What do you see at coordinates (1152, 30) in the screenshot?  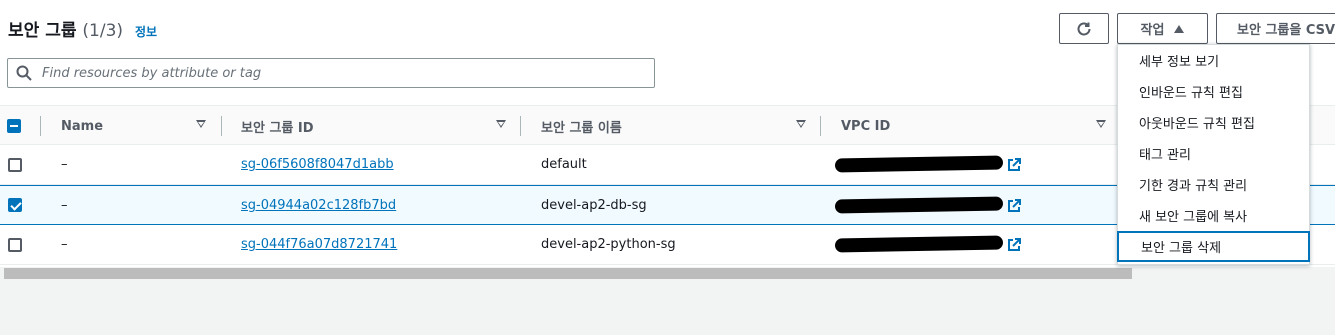 I see `actions-button-label: 작업` at bounding box center [1152, 30].